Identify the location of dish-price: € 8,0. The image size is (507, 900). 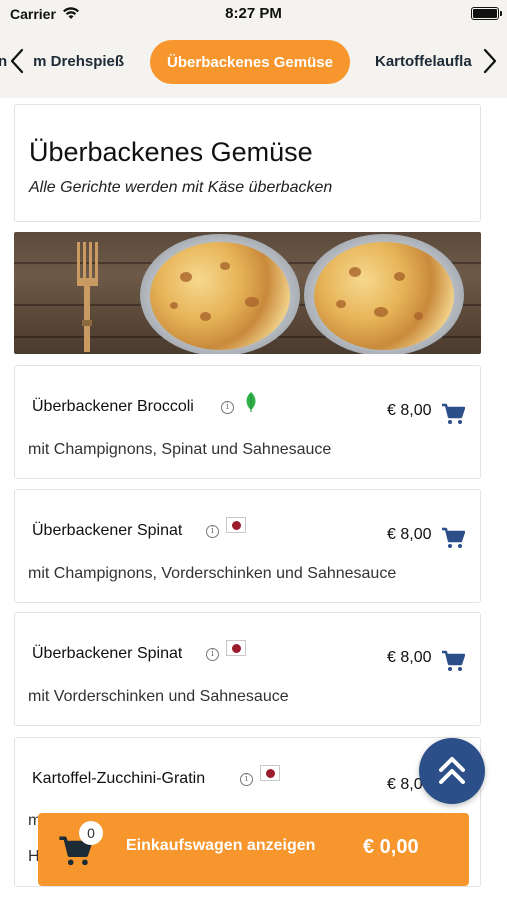
(405, 784).